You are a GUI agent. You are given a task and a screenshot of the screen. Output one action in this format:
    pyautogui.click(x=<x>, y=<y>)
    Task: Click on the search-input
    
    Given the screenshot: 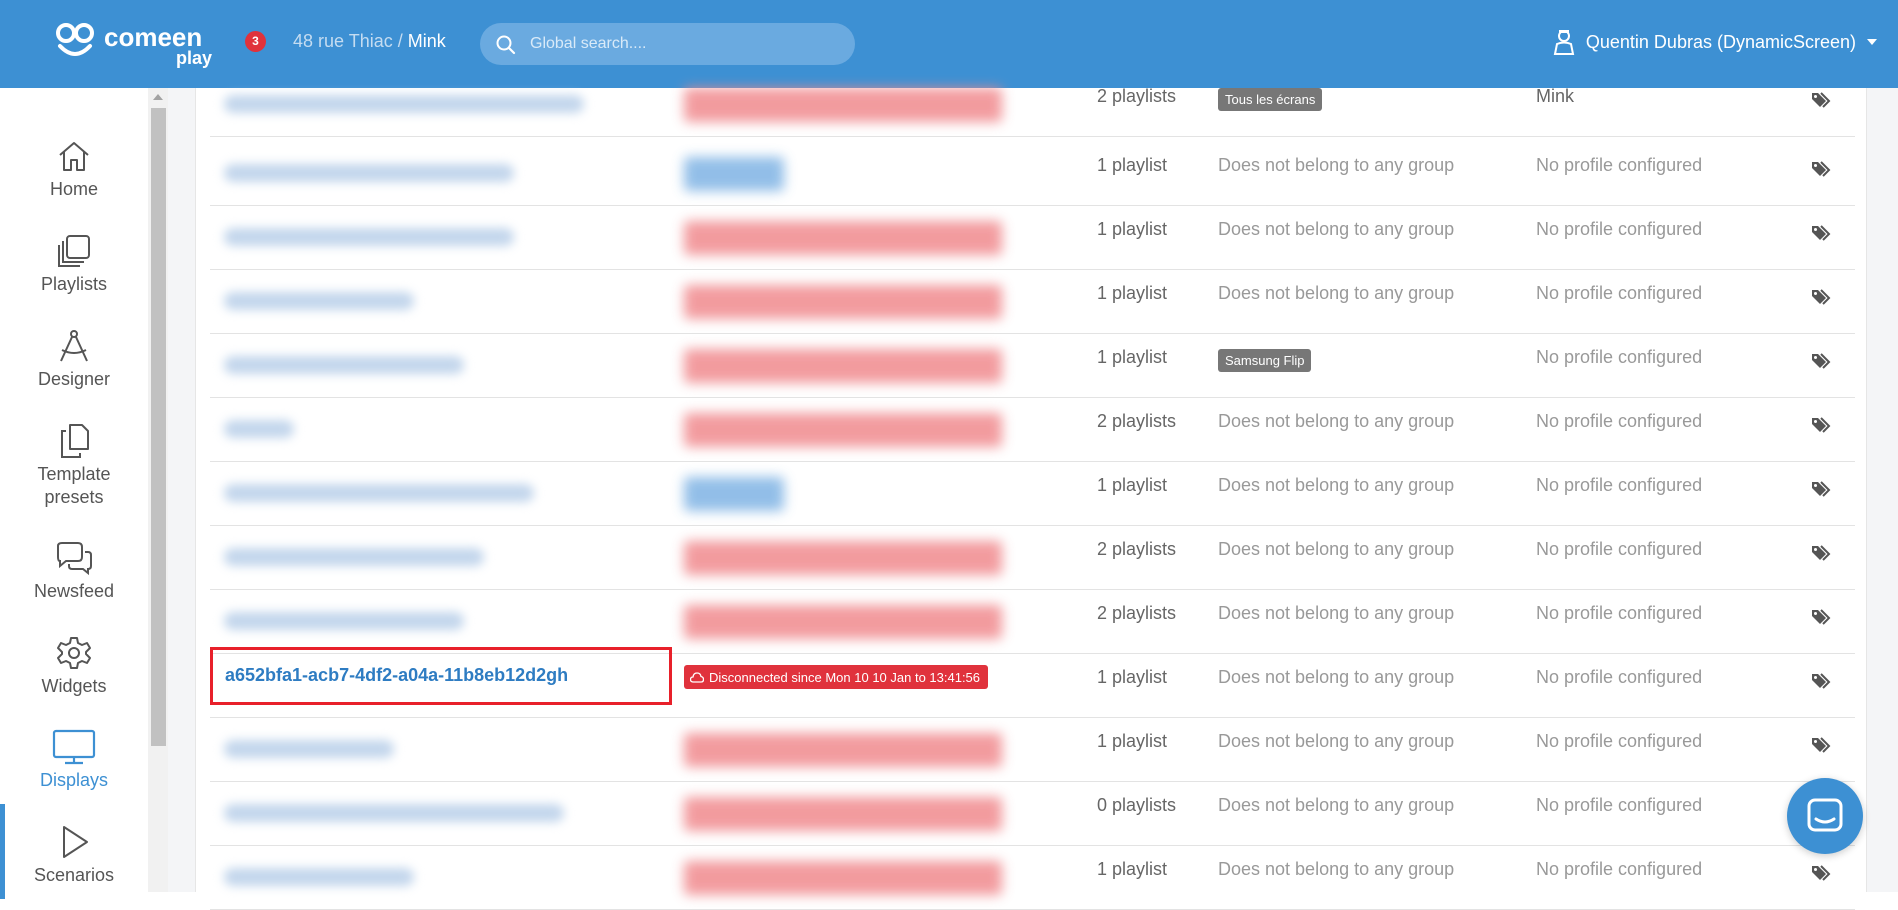 What is the action you would take?
    pyautogui.click(x=685, y=44)
    